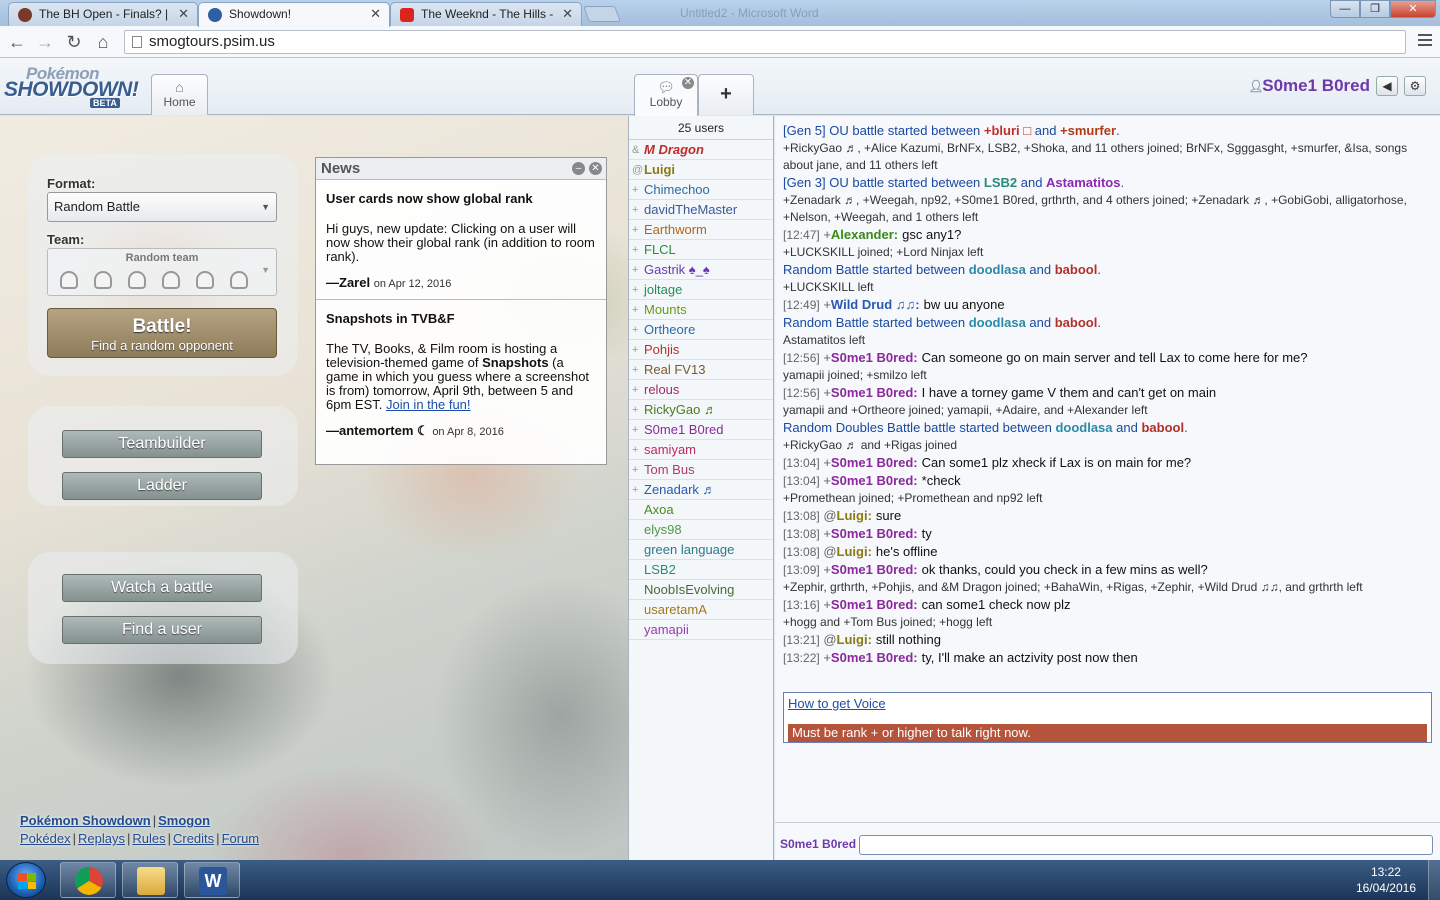 This screenshot has width=1440, height=900. What do you see at coordinates (1146, 845) in the screenshot?
I see `chat-input` at bounding box center [1146, 845].